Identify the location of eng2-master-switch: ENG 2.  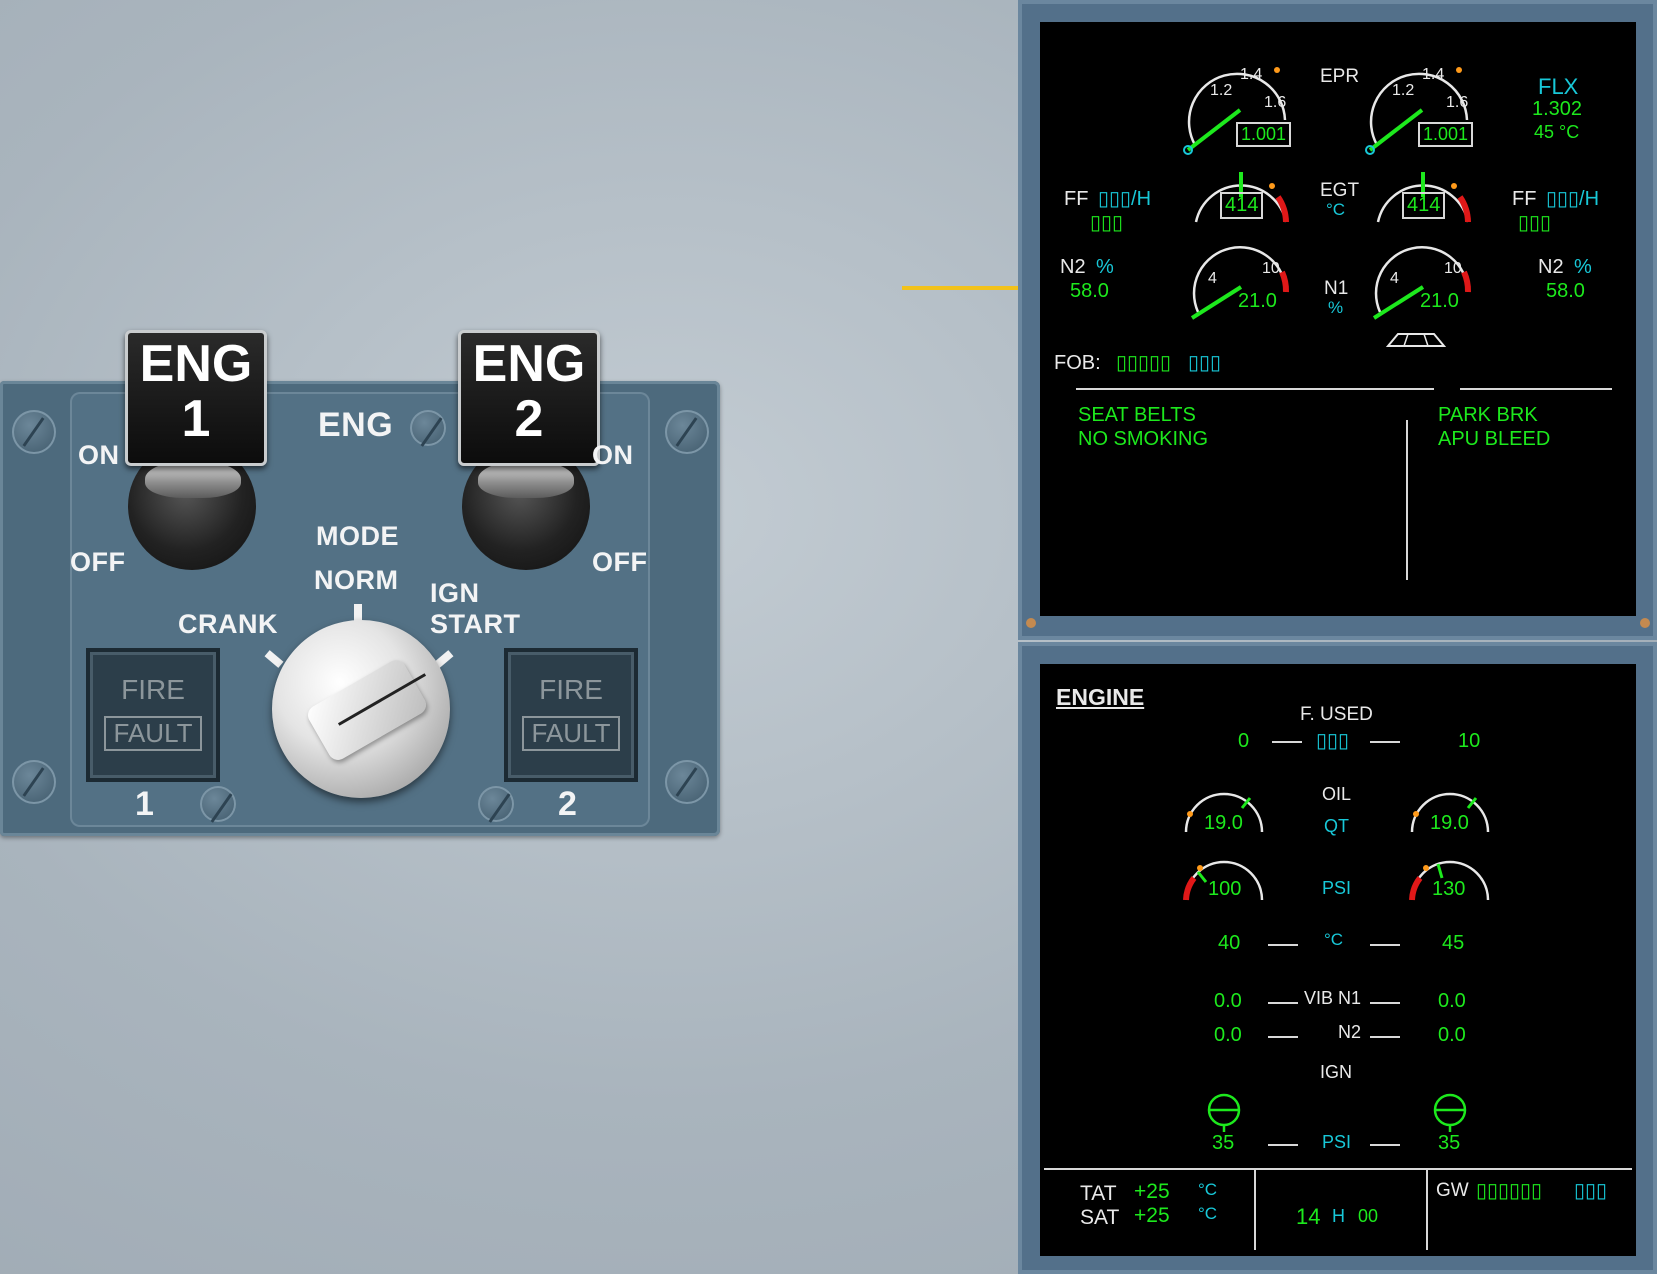
(529, 398).